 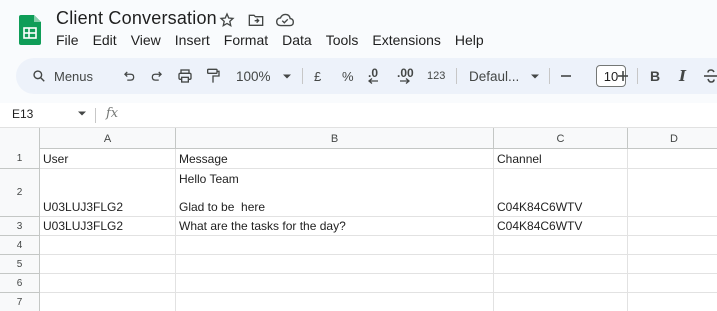 What do you see at coordinates (108, 264) in the screenshot?
I see `cell-a5` at bounding box center [108, 264].